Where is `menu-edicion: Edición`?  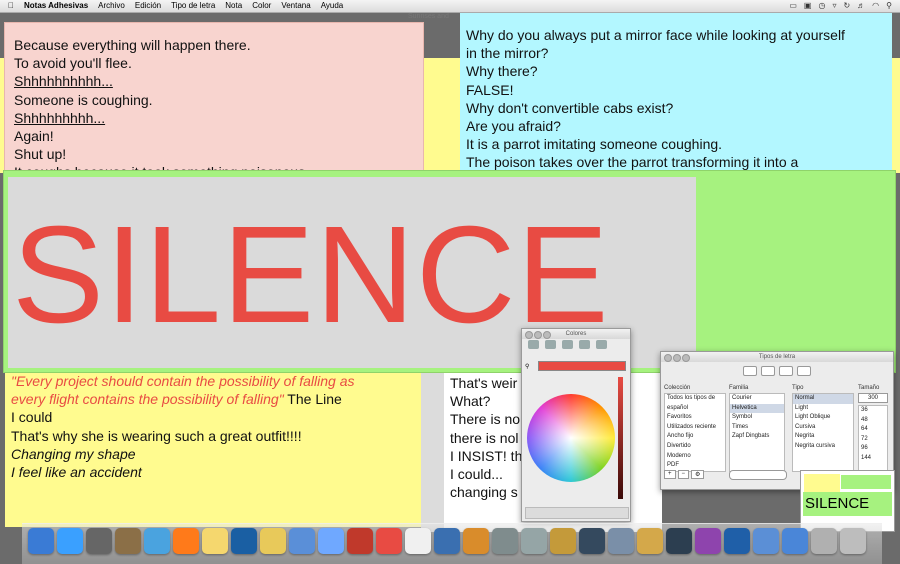
menu-edicion: Edición is located at coordinates (148, 6).